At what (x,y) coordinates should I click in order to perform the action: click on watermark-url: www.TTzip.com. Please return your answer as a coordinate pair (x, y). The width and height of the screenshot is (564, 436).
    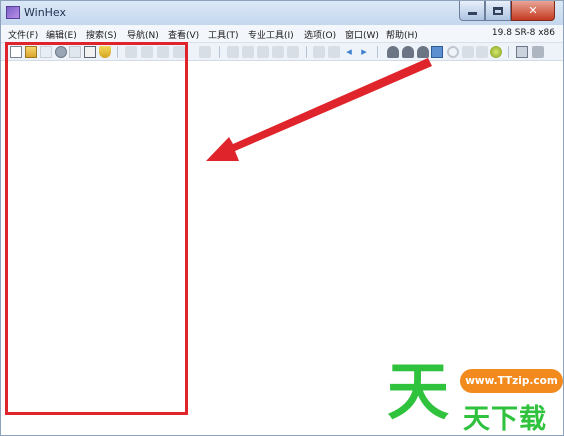
    Looking at the image, I should click on (511, 381).